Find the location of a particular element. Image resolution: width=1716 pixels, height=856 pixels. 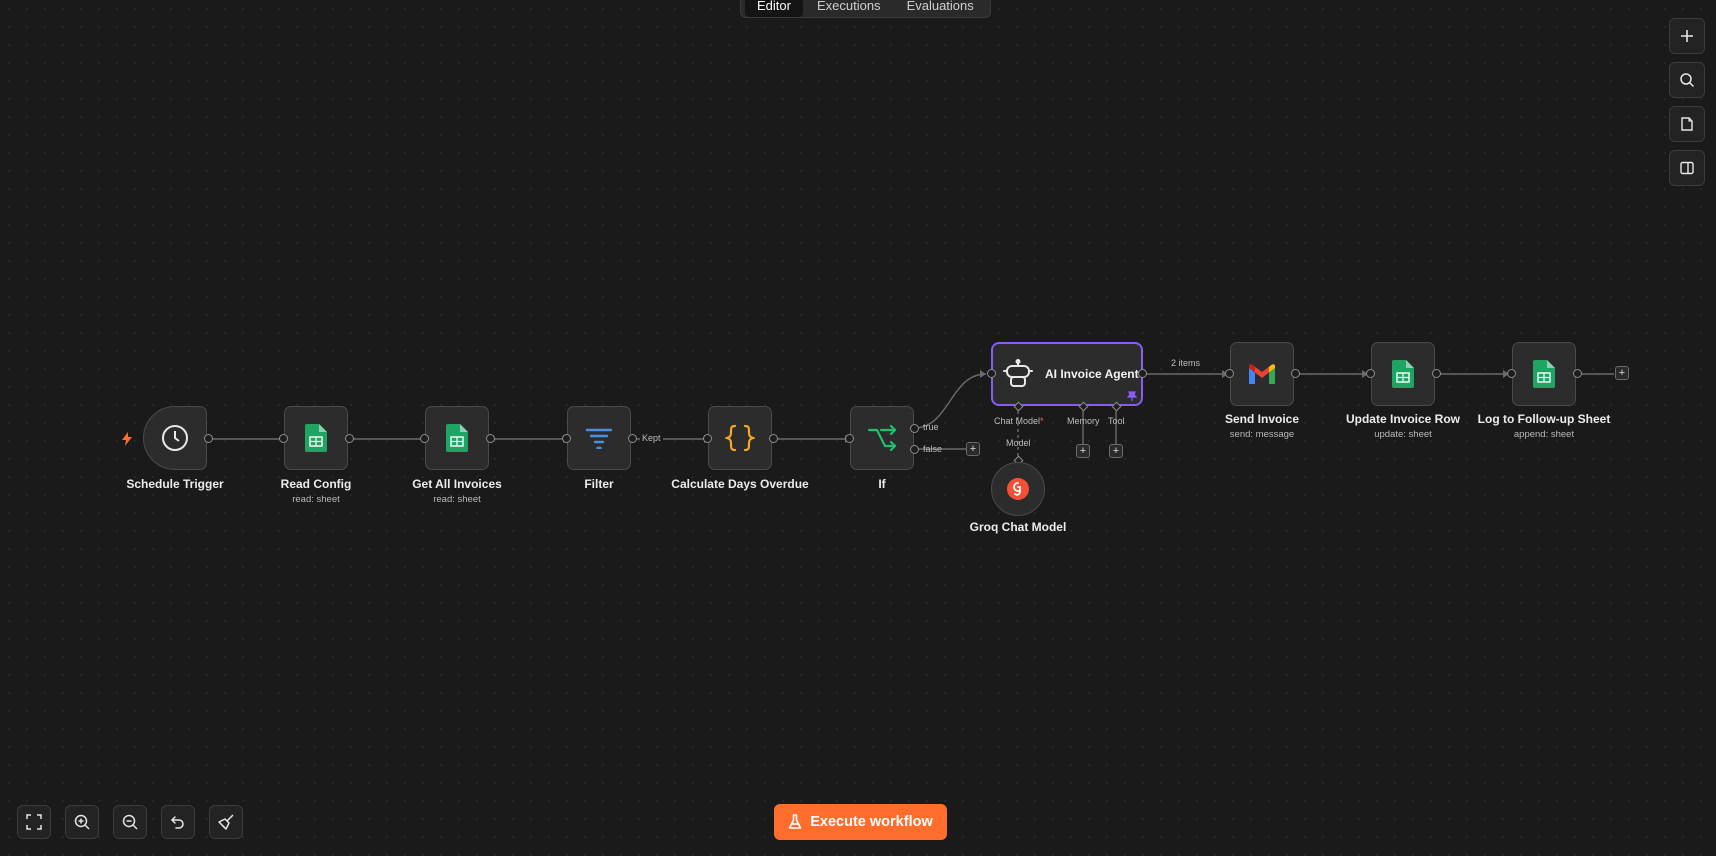

fit-view-icon is located at coordinates (34, 822).